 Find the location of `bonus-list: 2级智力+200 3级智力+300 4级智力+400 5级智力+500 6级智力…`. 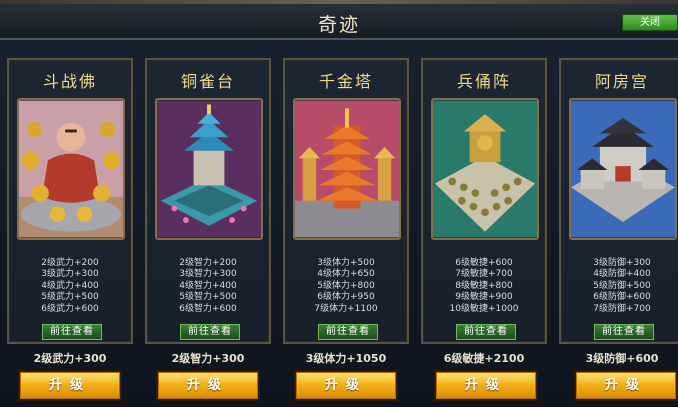

bonus-list: 2级智力+200 3级智力+300 4级智力+400 5级智力+500 6级智力… is located at coordinates (208, 286).